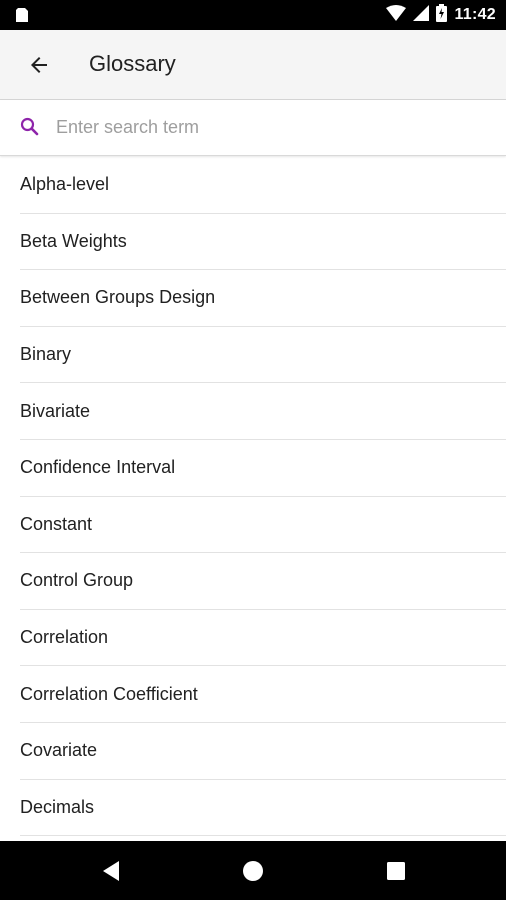  I want to click on battery-icon, so click(442, 15).